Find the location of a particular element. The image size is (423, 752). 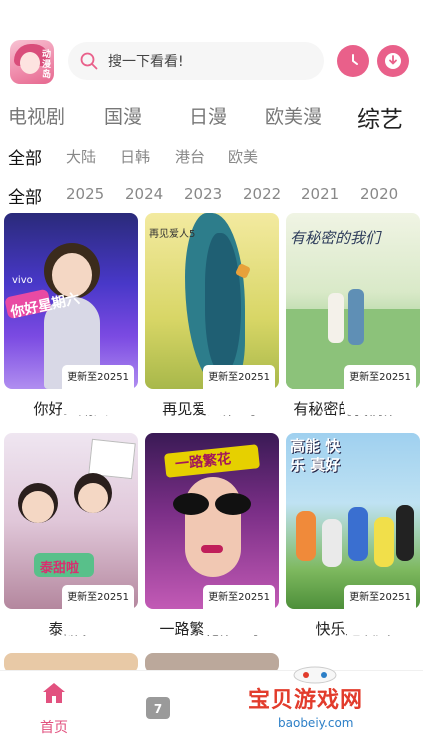

calendar-icon: 7 is located at coordinates (158, 708).